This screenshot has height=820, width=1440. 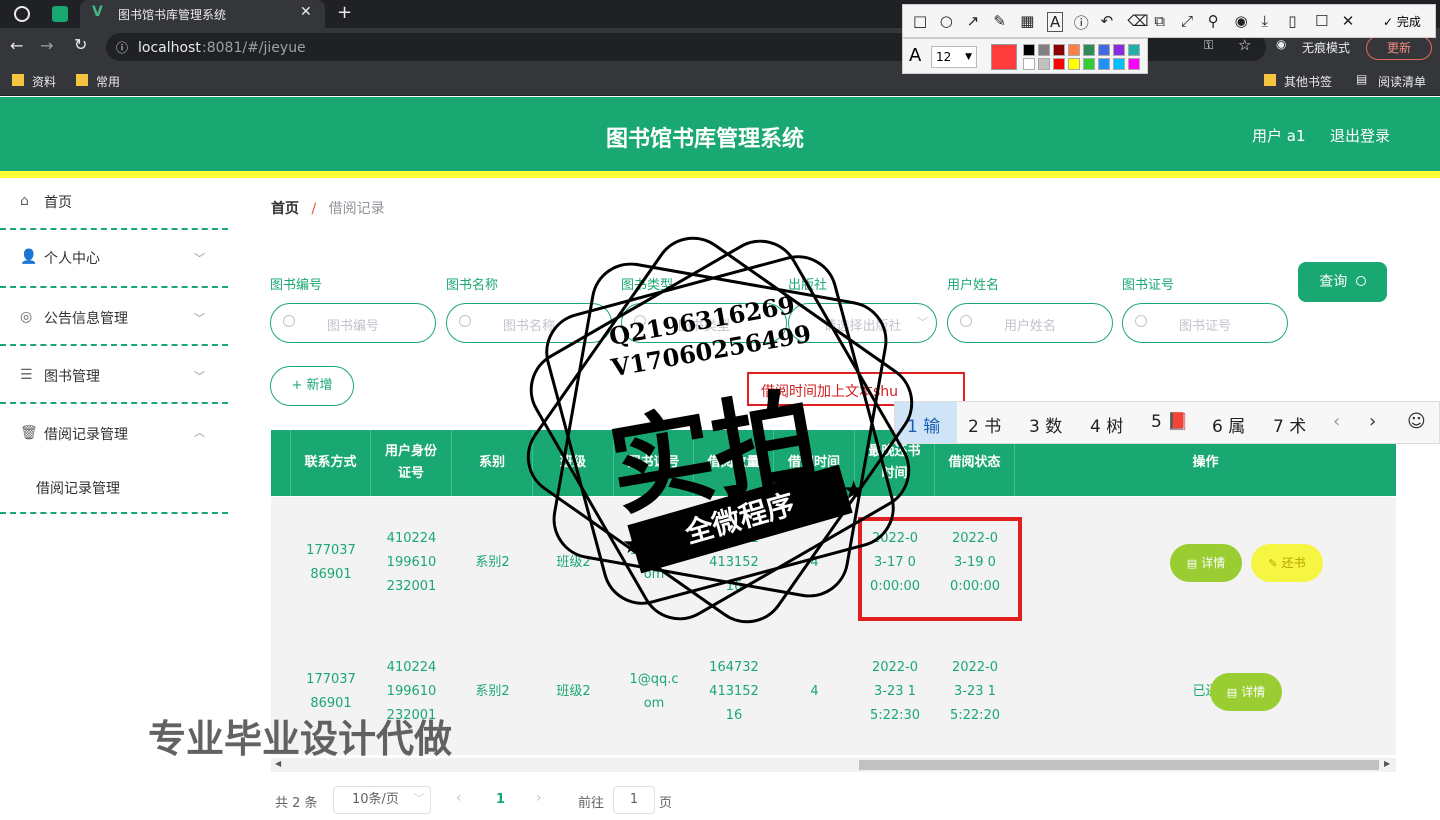 I want to click on ime-candidate: 3 数, so click(x=1045, y=424).